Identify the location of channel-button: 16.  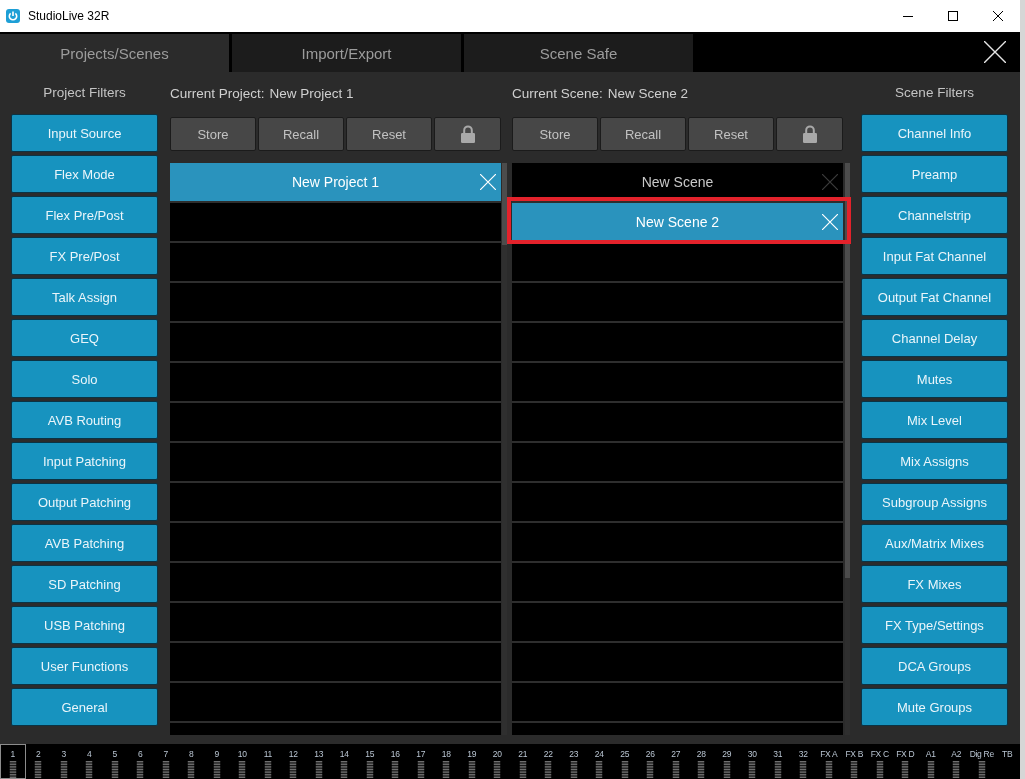
(395, 761).